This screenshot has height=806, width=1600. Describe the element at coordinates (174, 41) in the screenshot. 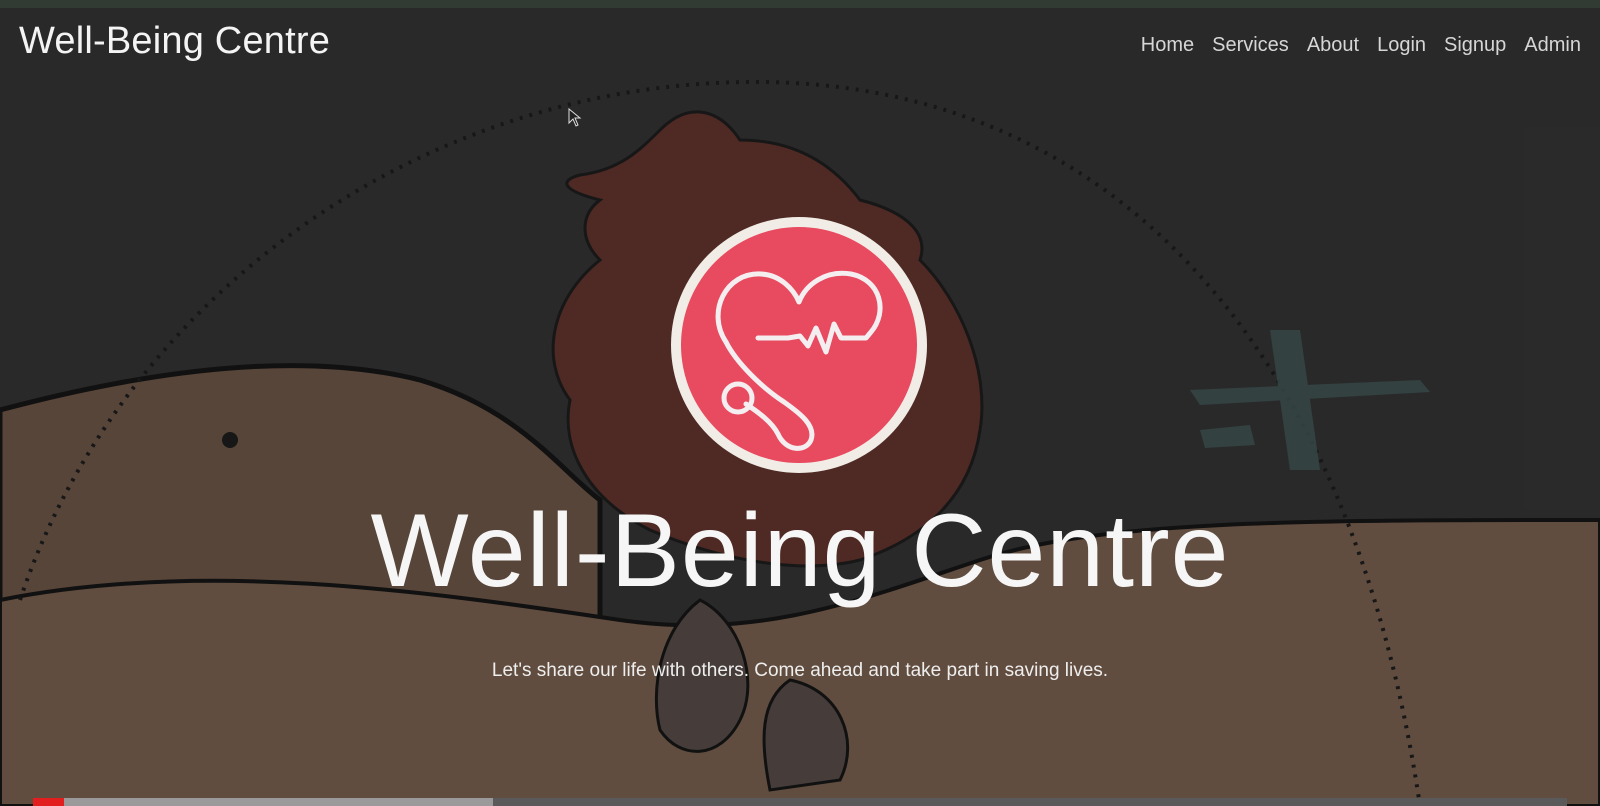

I see `brand-logo-text: Well-Being Centre` at that location.